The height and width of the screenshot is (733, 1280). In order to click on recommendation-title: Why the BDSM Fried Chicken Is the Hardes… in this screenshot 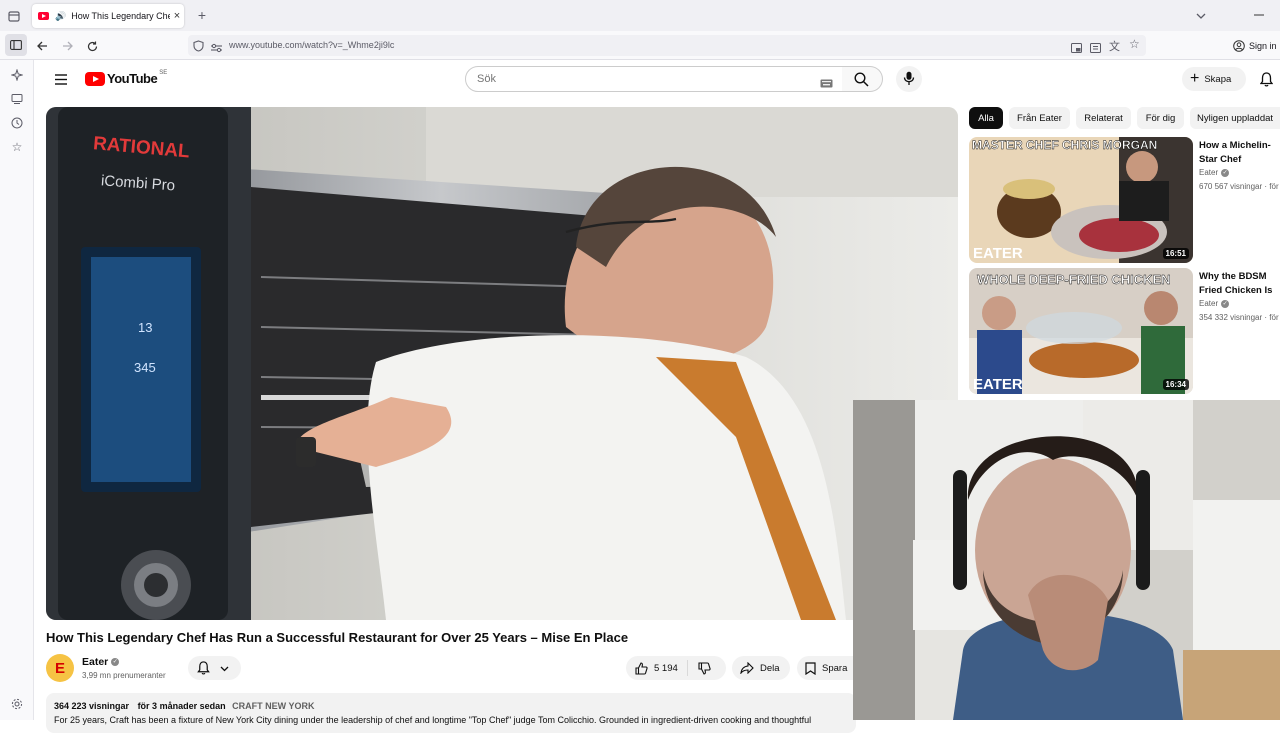, I will do `click(1239, 284)`.